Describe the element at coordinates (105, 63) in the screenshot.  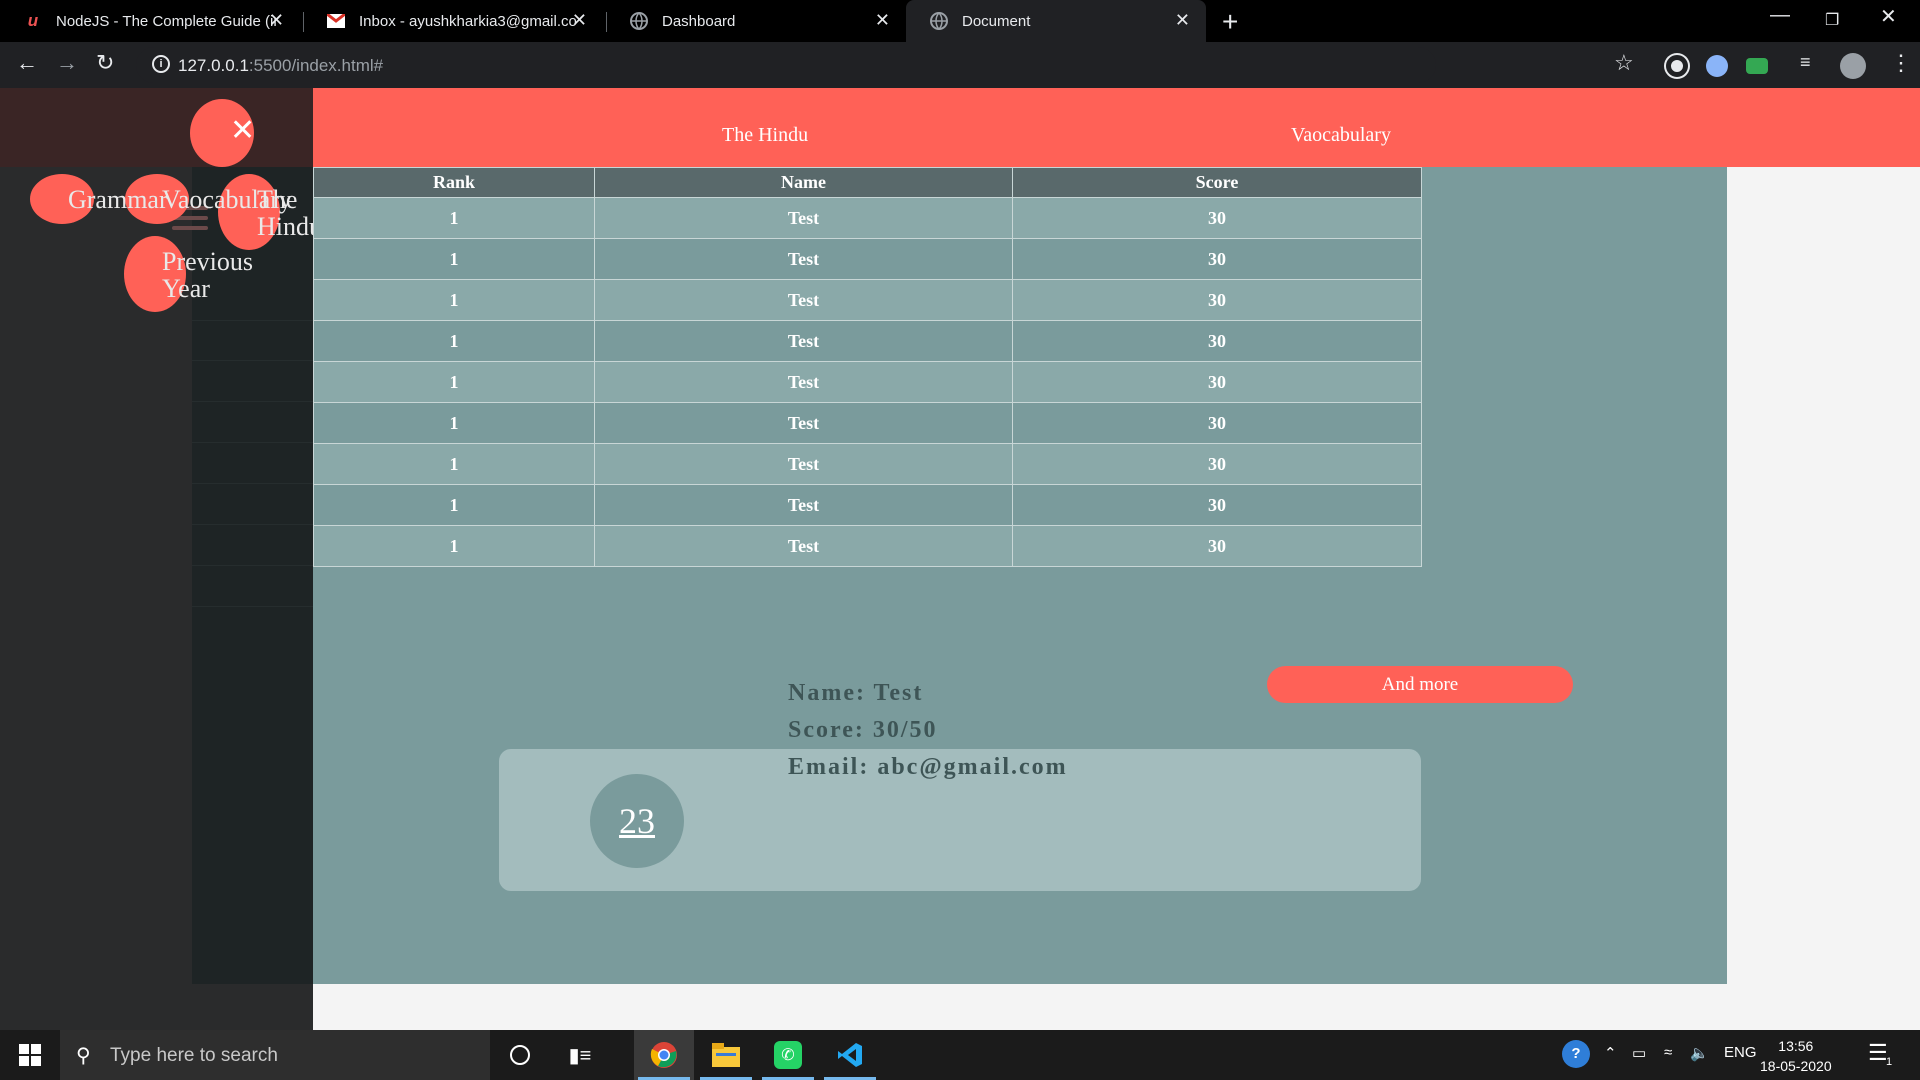
I see `reload-icon: ↻` at that location.